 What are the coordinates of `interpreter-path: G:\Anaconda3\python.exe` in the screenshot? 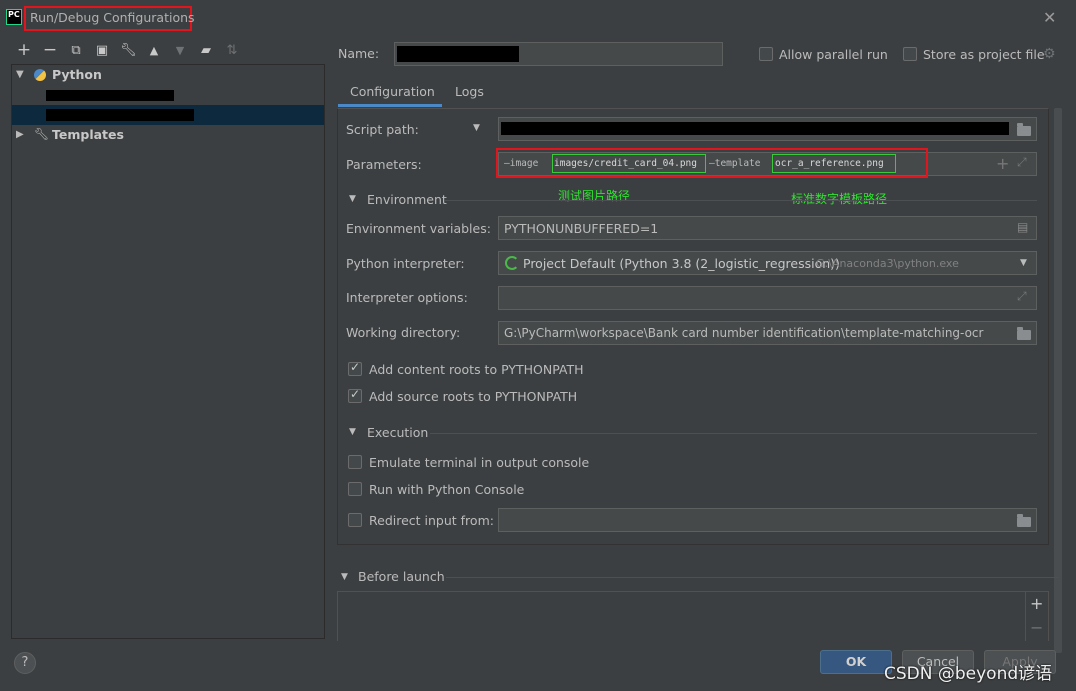 It's located at (887, 263).